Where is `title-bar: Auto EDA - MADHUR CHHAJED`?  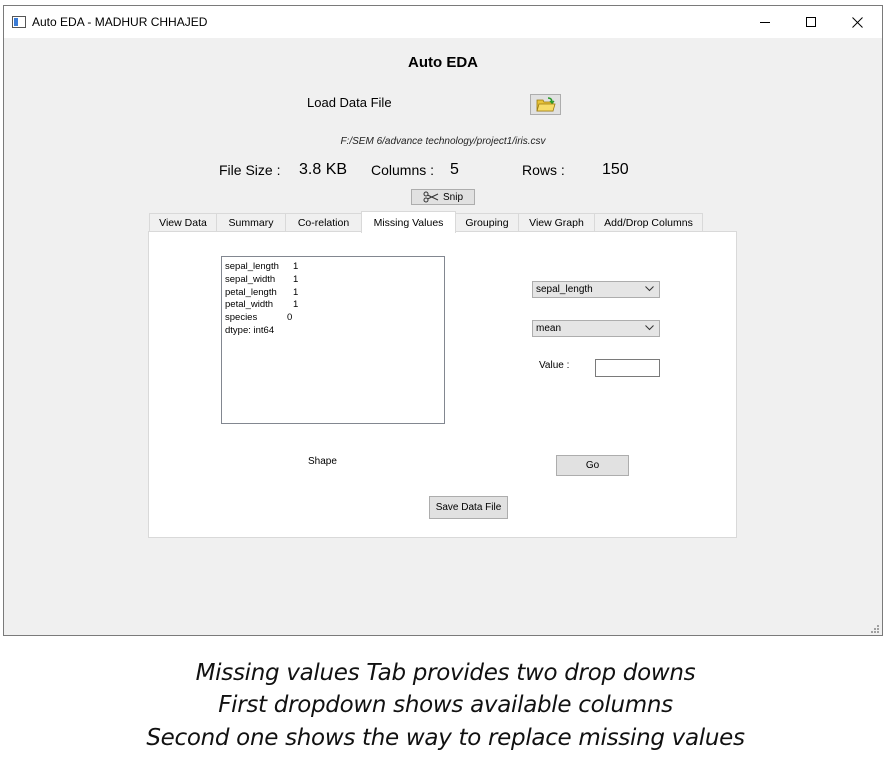
title-bar: Auto EDA - MADHUR CHHAJED is located at coordinates (443, 22).